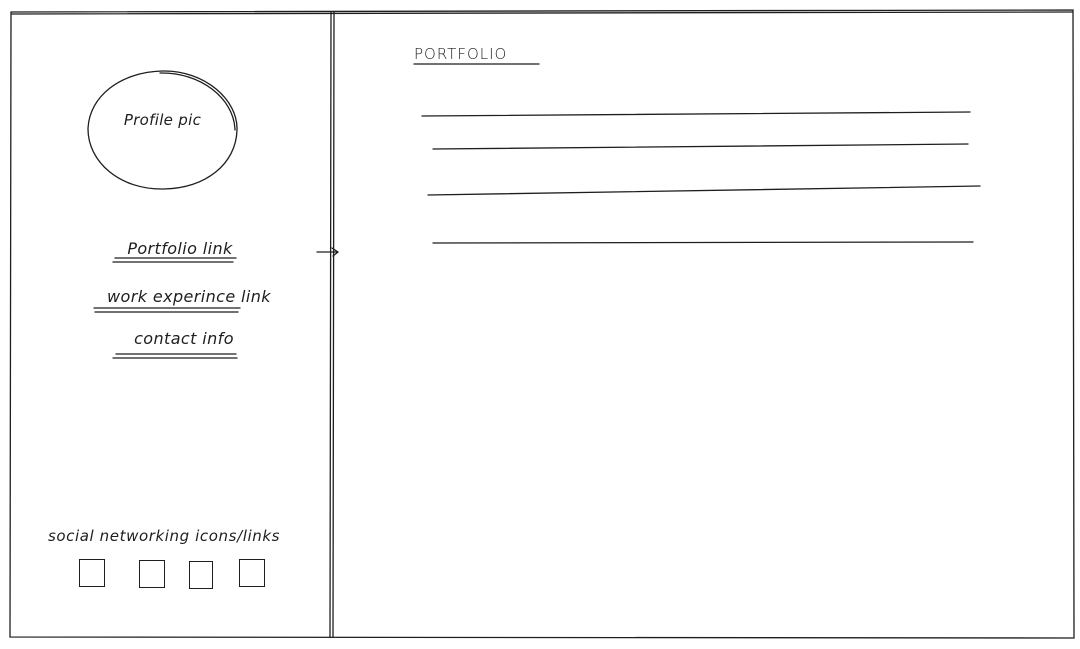 This screenshot has height=649, width=1080. What do you see at coordinates (164, 536) in the screenshot?
I see `social-networking-label: social networking icons/links` at bounding box center [164, 536].